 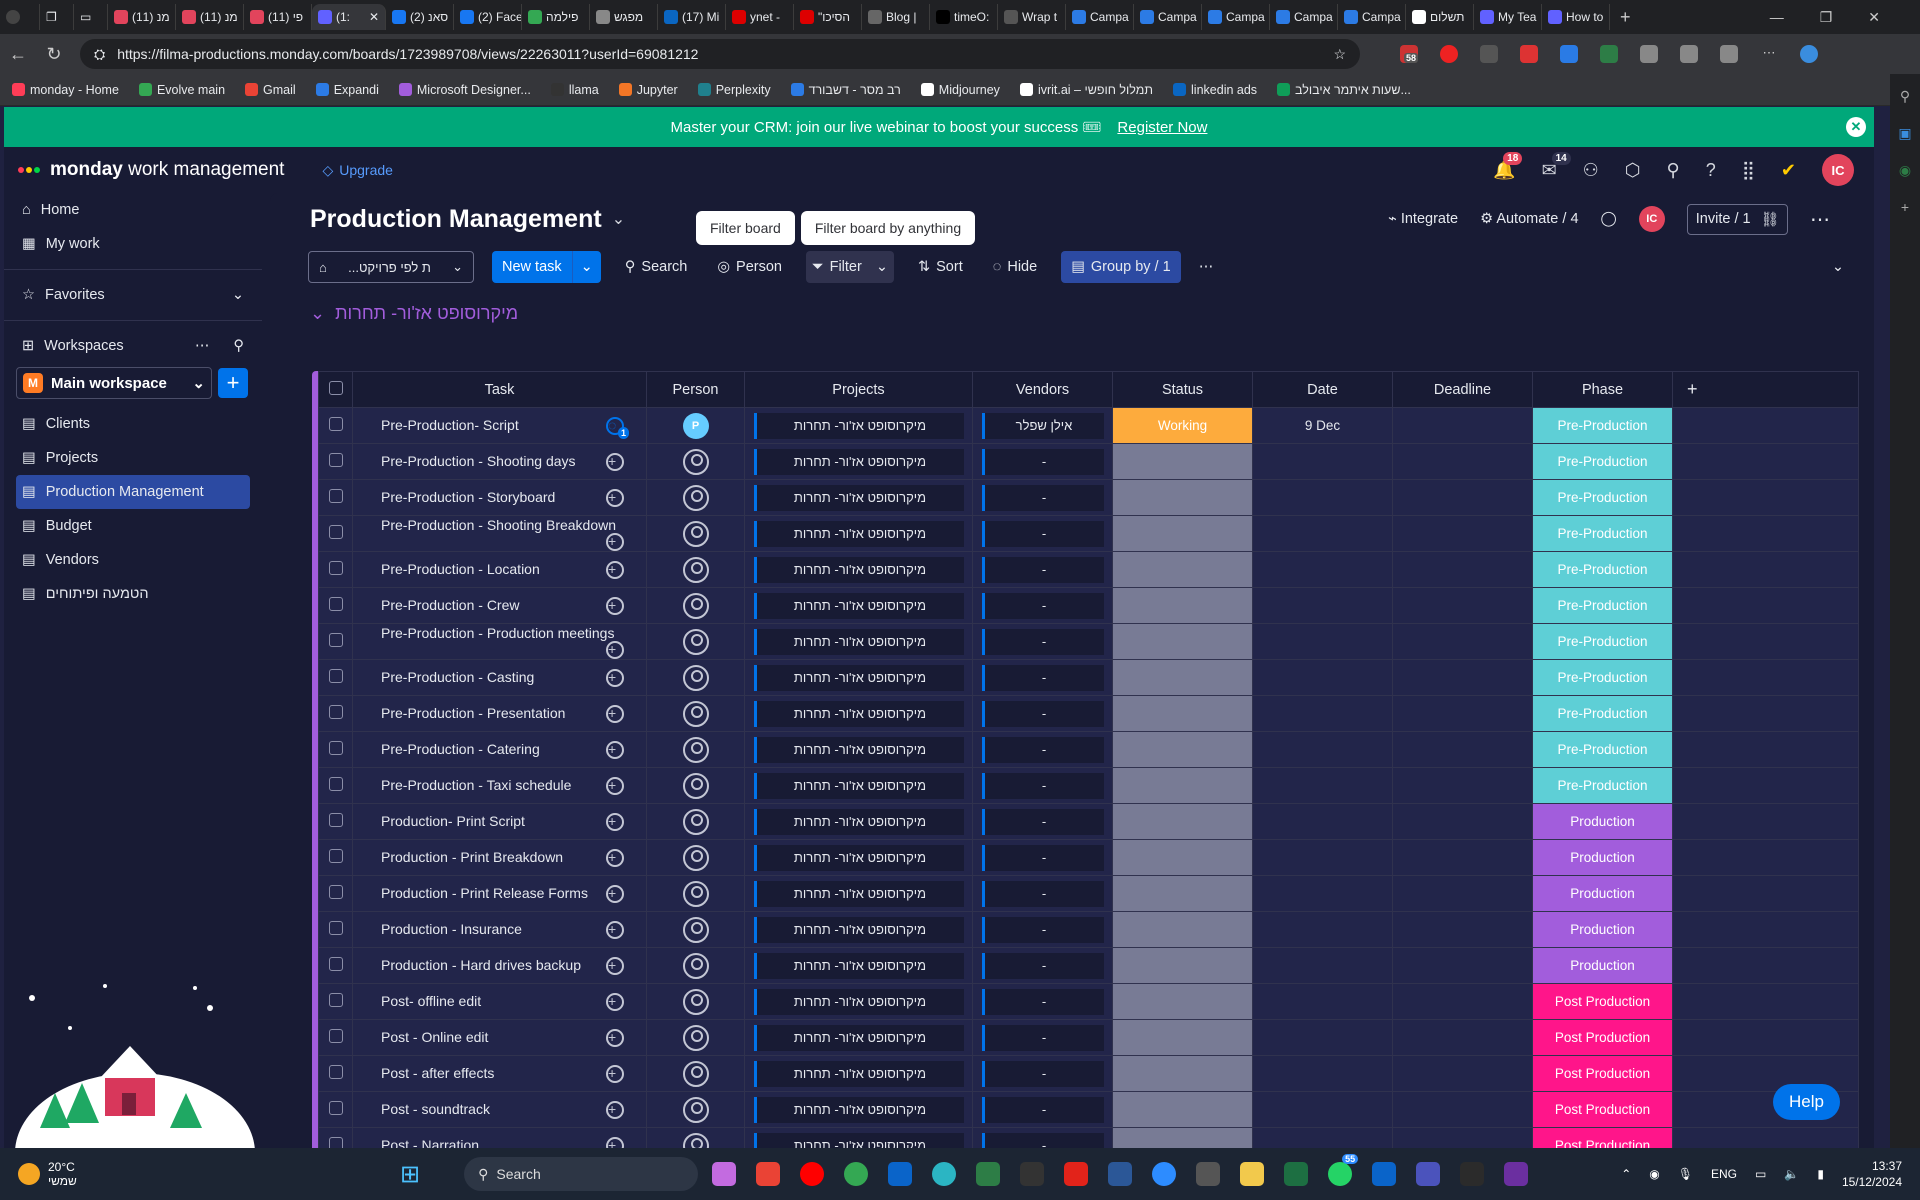 I want to click on task-name: Pre-Production - Catering, so click(x=460, y=749).